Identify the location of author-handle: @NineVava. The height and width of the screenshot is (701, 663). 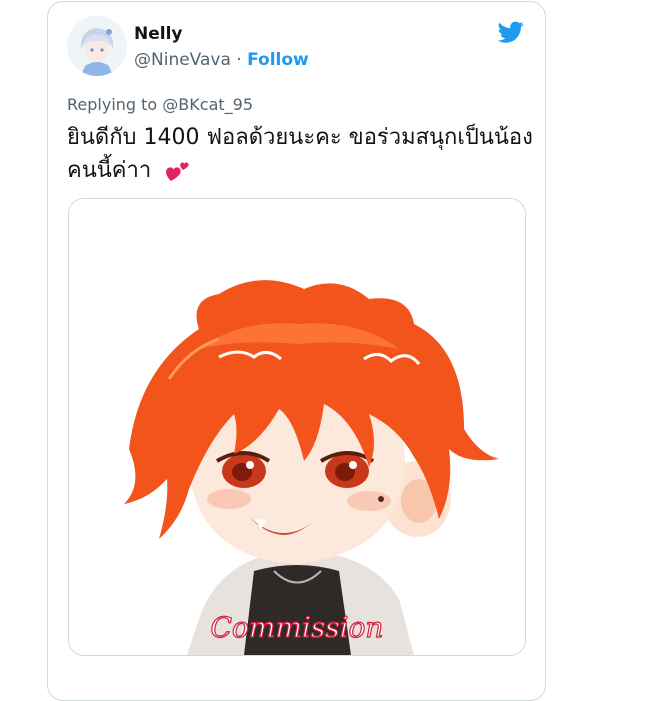
(182, 60).